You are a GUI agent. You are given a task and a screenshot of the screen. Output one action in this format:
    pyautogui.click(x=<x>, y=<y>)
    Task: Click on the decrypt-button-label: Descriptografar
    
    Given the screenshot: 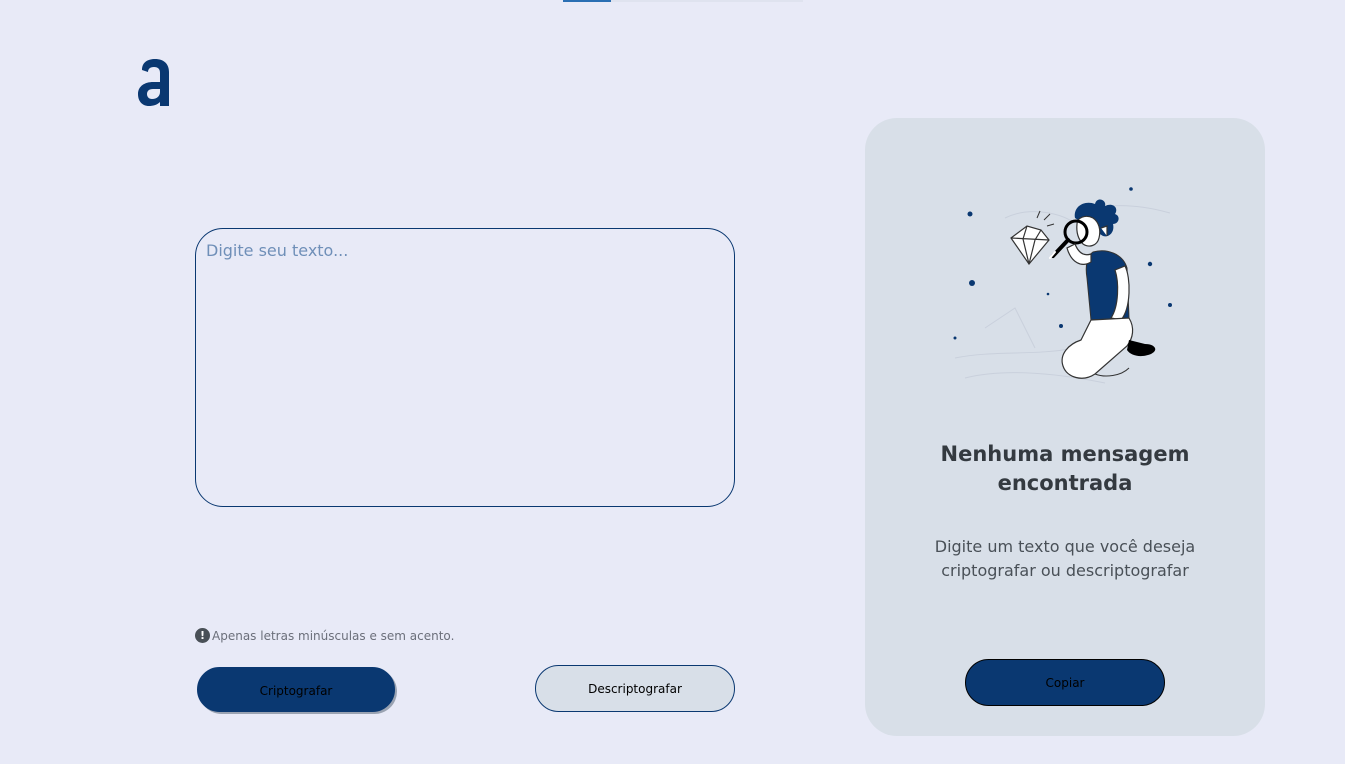 What is the action you would take?
    pyautogui.click(x=635, y=688)
    